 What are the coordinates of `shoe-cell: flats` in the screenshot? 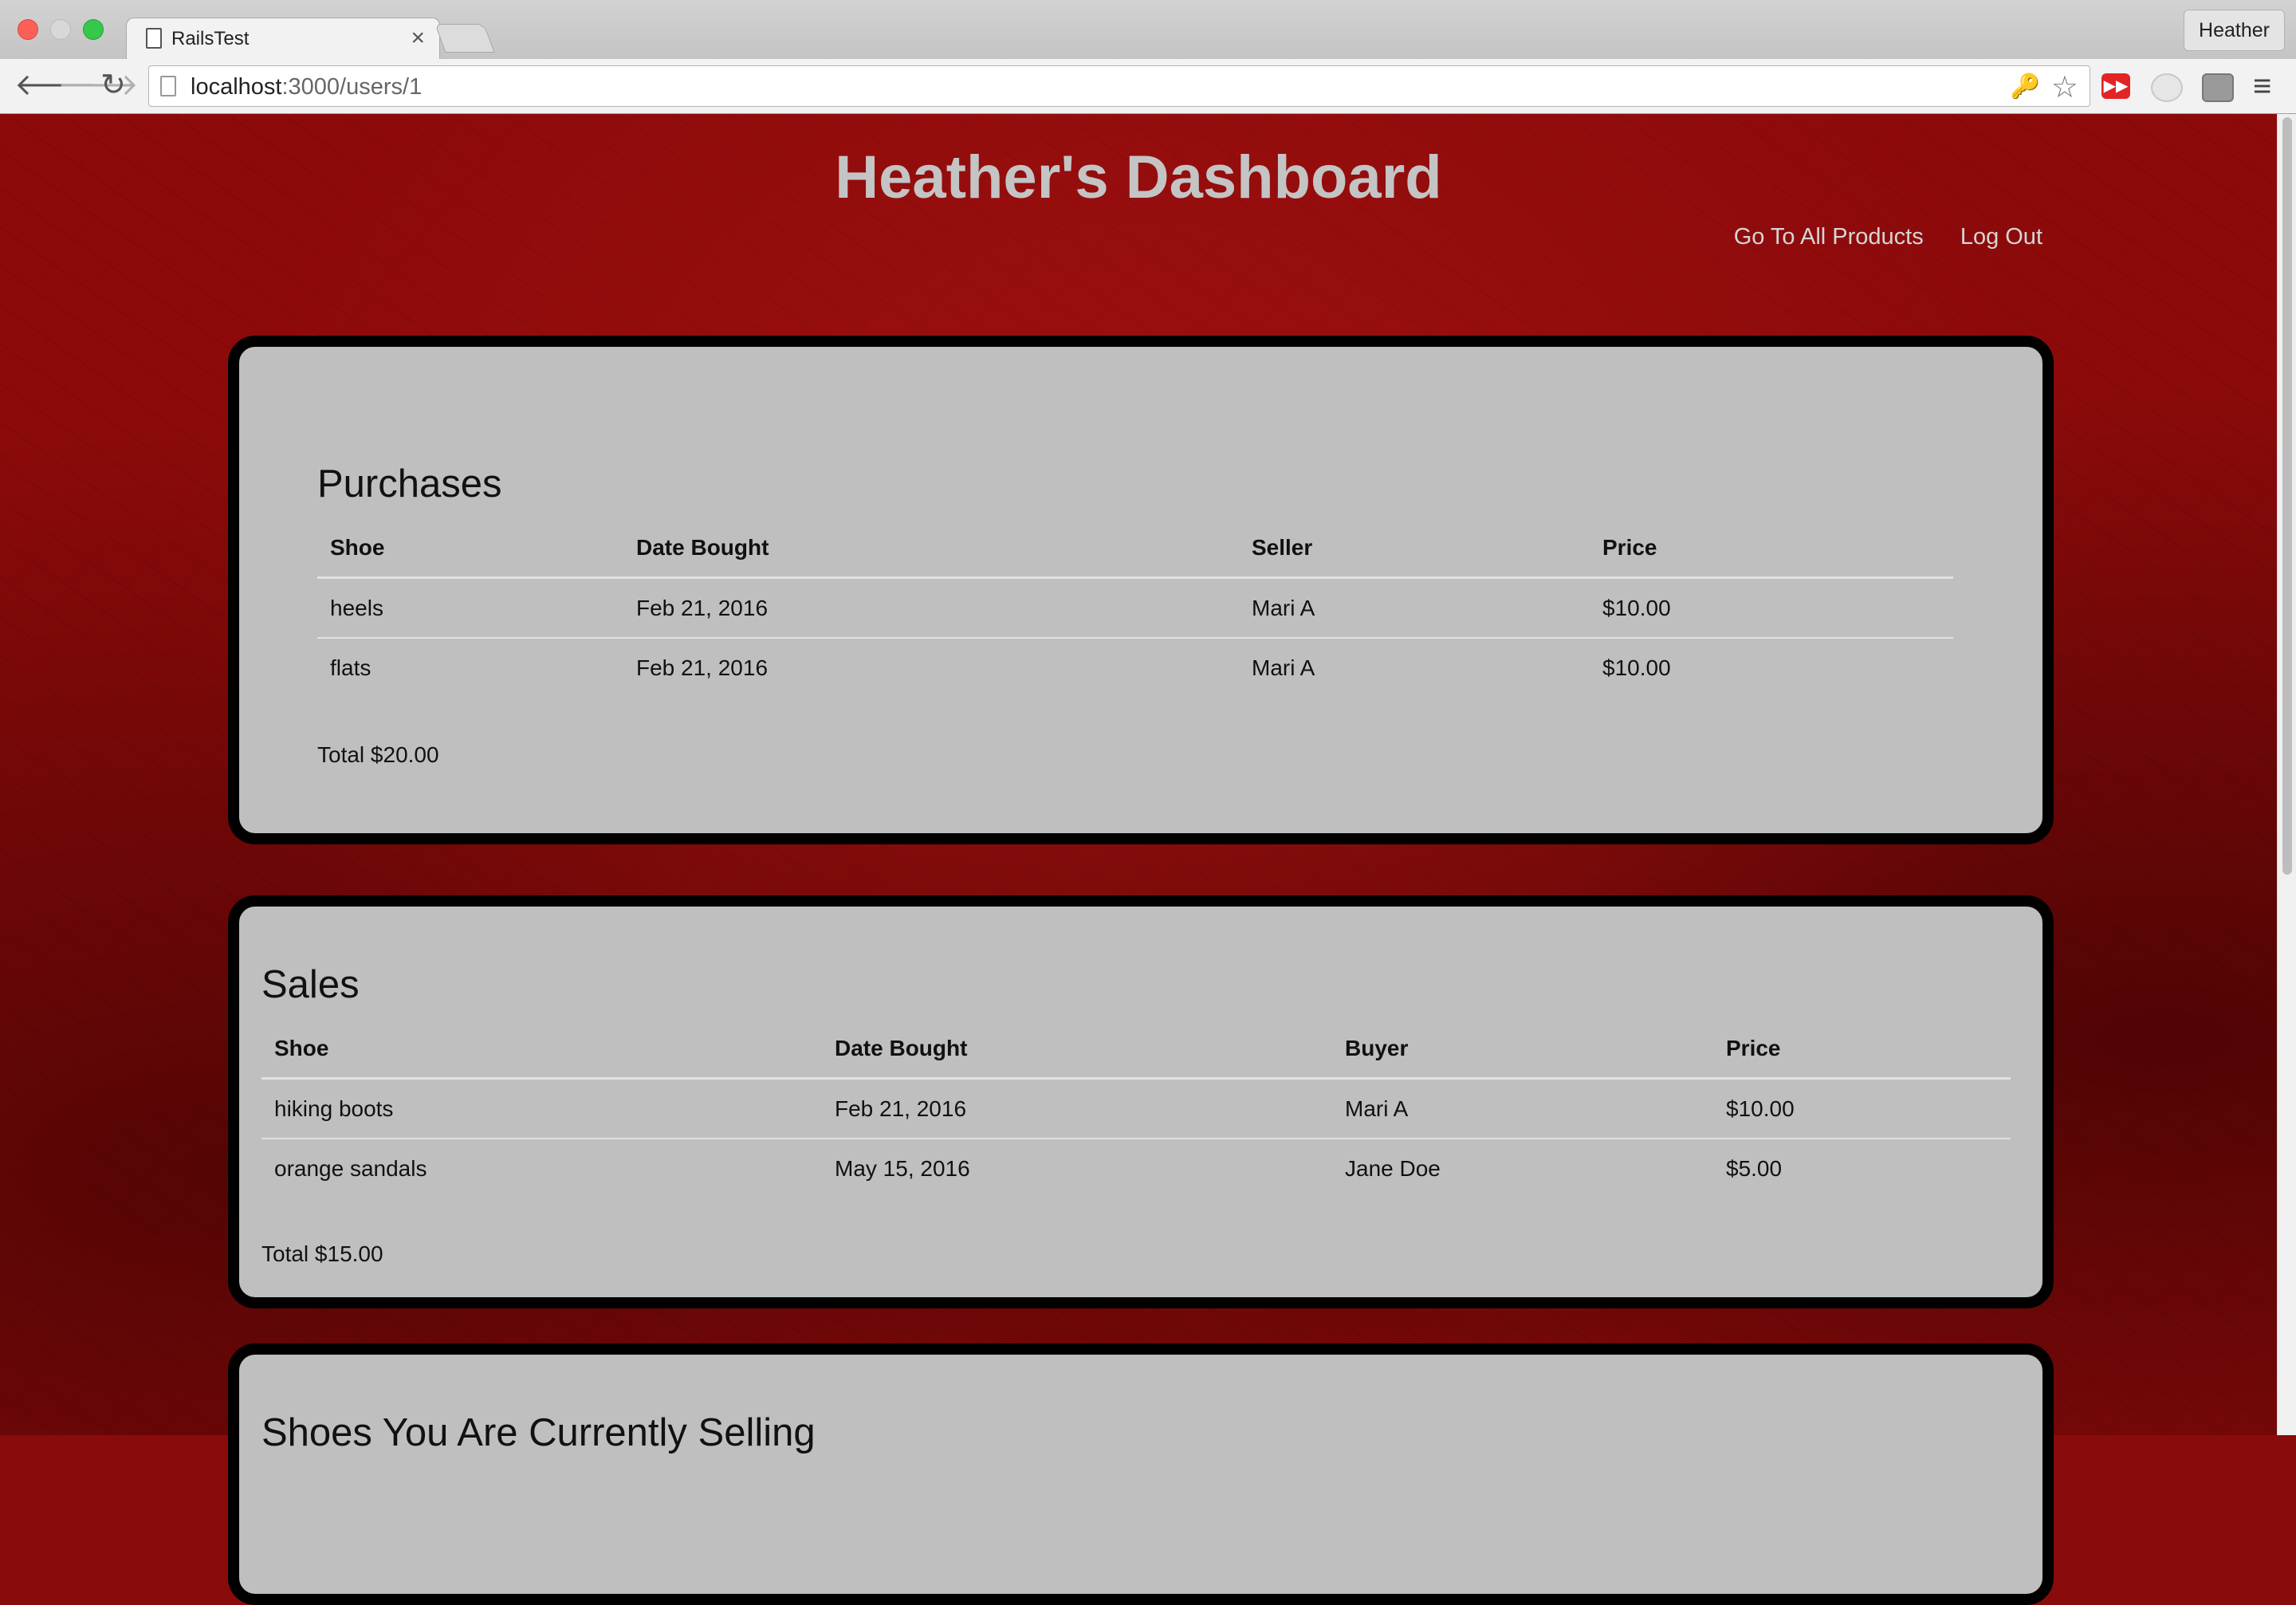 It's located at (351, 667).